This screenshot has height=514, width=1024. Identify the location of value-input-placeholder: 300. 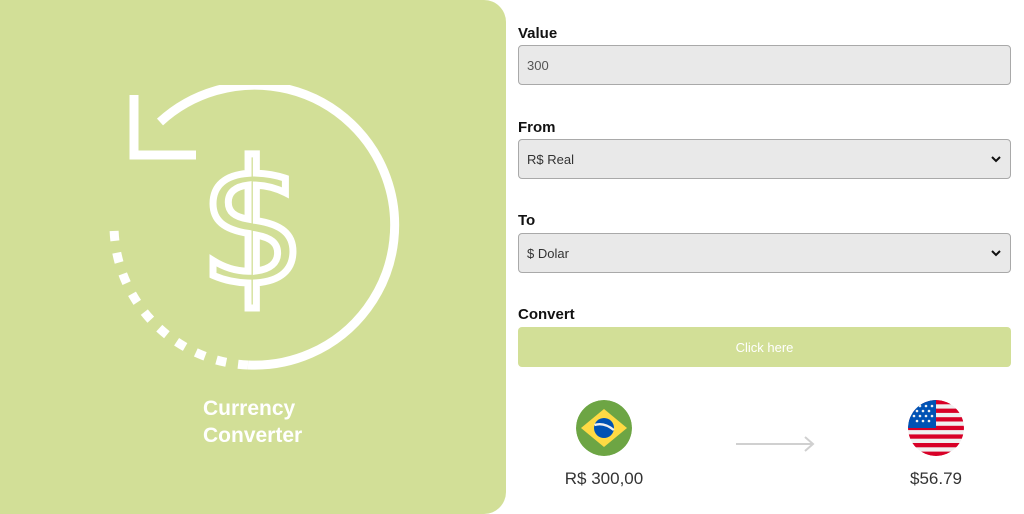
(538, 65).